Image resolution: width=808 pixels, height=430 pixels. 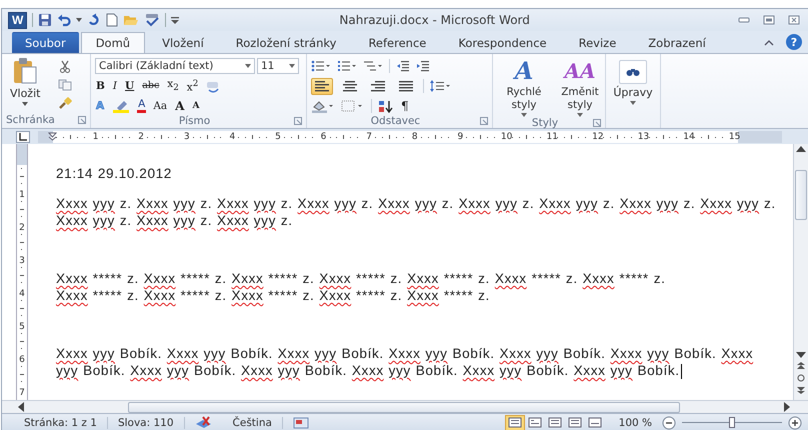 What do you see at coordinates (404, 407) in the screenshot?
I see `horizontal-scrollbar-thumb` at bounding box center [404, 407].